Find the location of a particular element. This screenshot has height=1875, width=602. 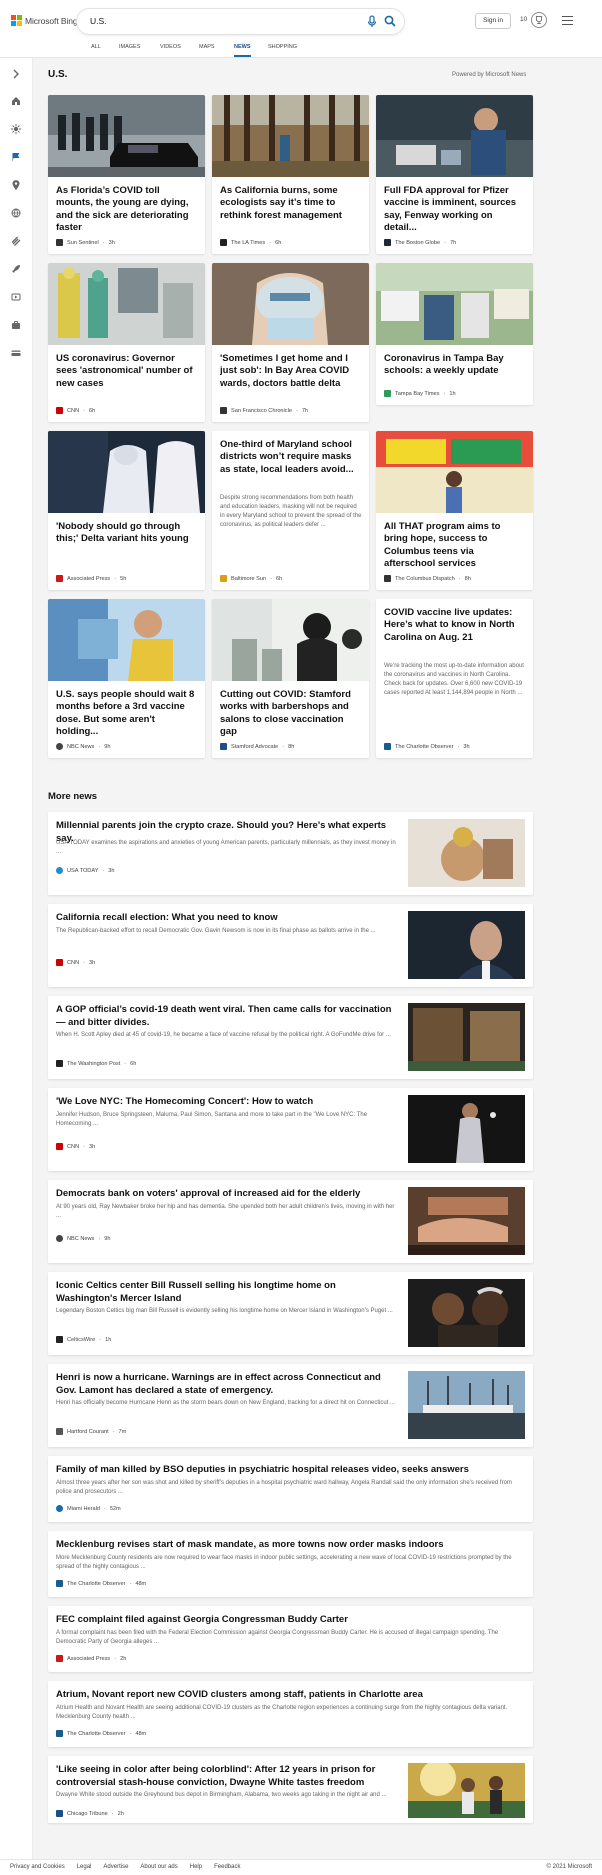

bing-logo: Microsoft Bing is located at coordinates (44, 20).